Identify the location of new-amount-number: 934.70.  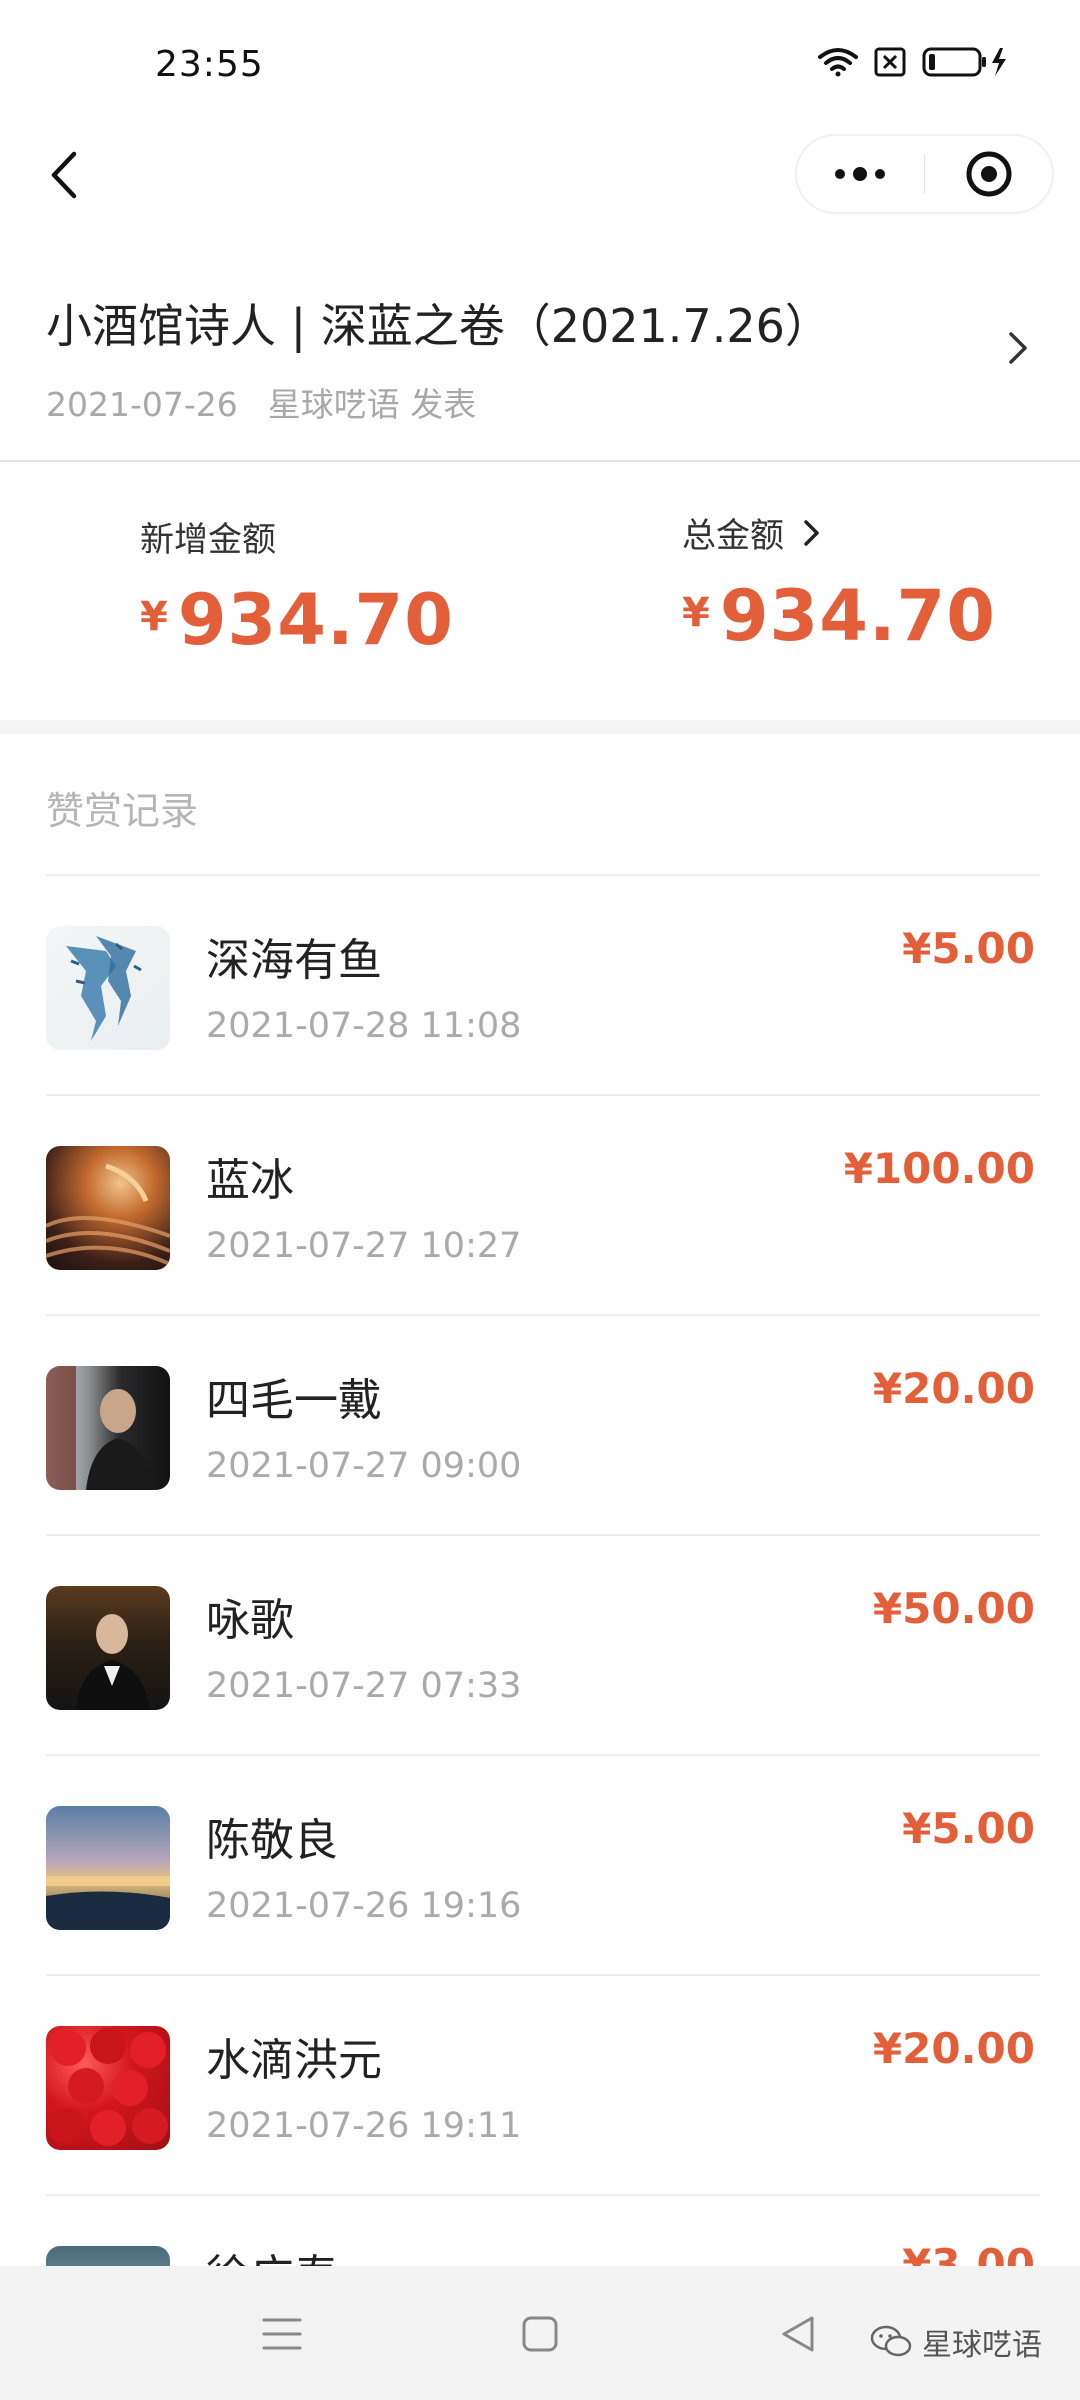
(315, 620).